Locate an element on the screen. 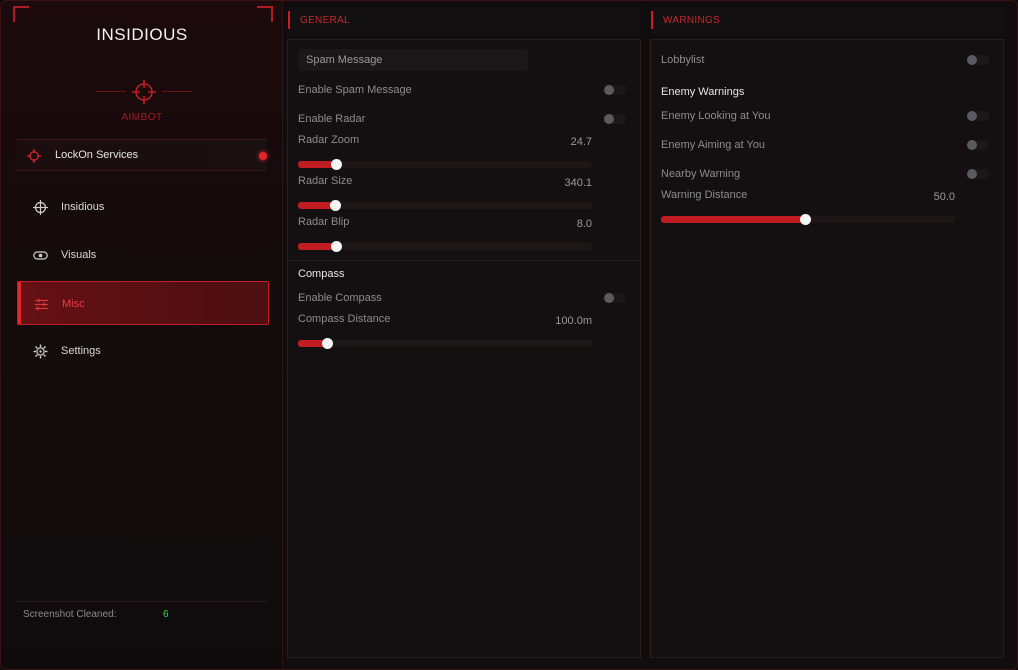 This screenshot has width=1018, height=670. sidebar-item-label: Visuals is located at coordinates (79, 255).